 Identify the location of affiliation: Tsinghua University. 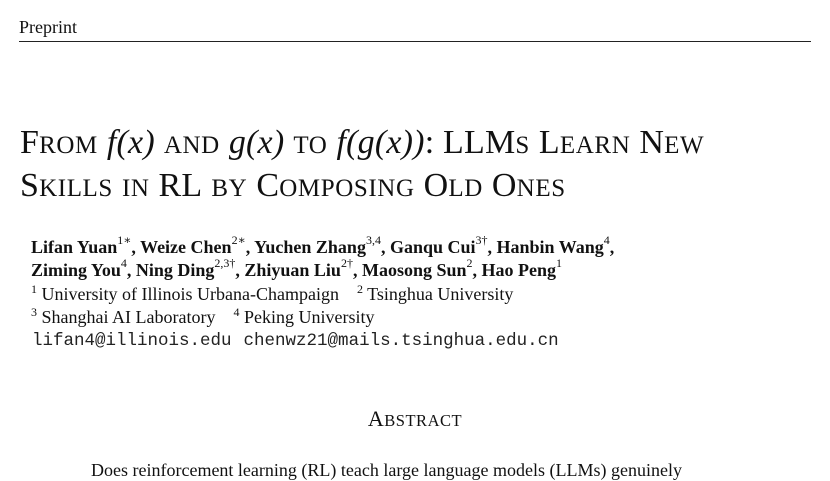
(440, 294).